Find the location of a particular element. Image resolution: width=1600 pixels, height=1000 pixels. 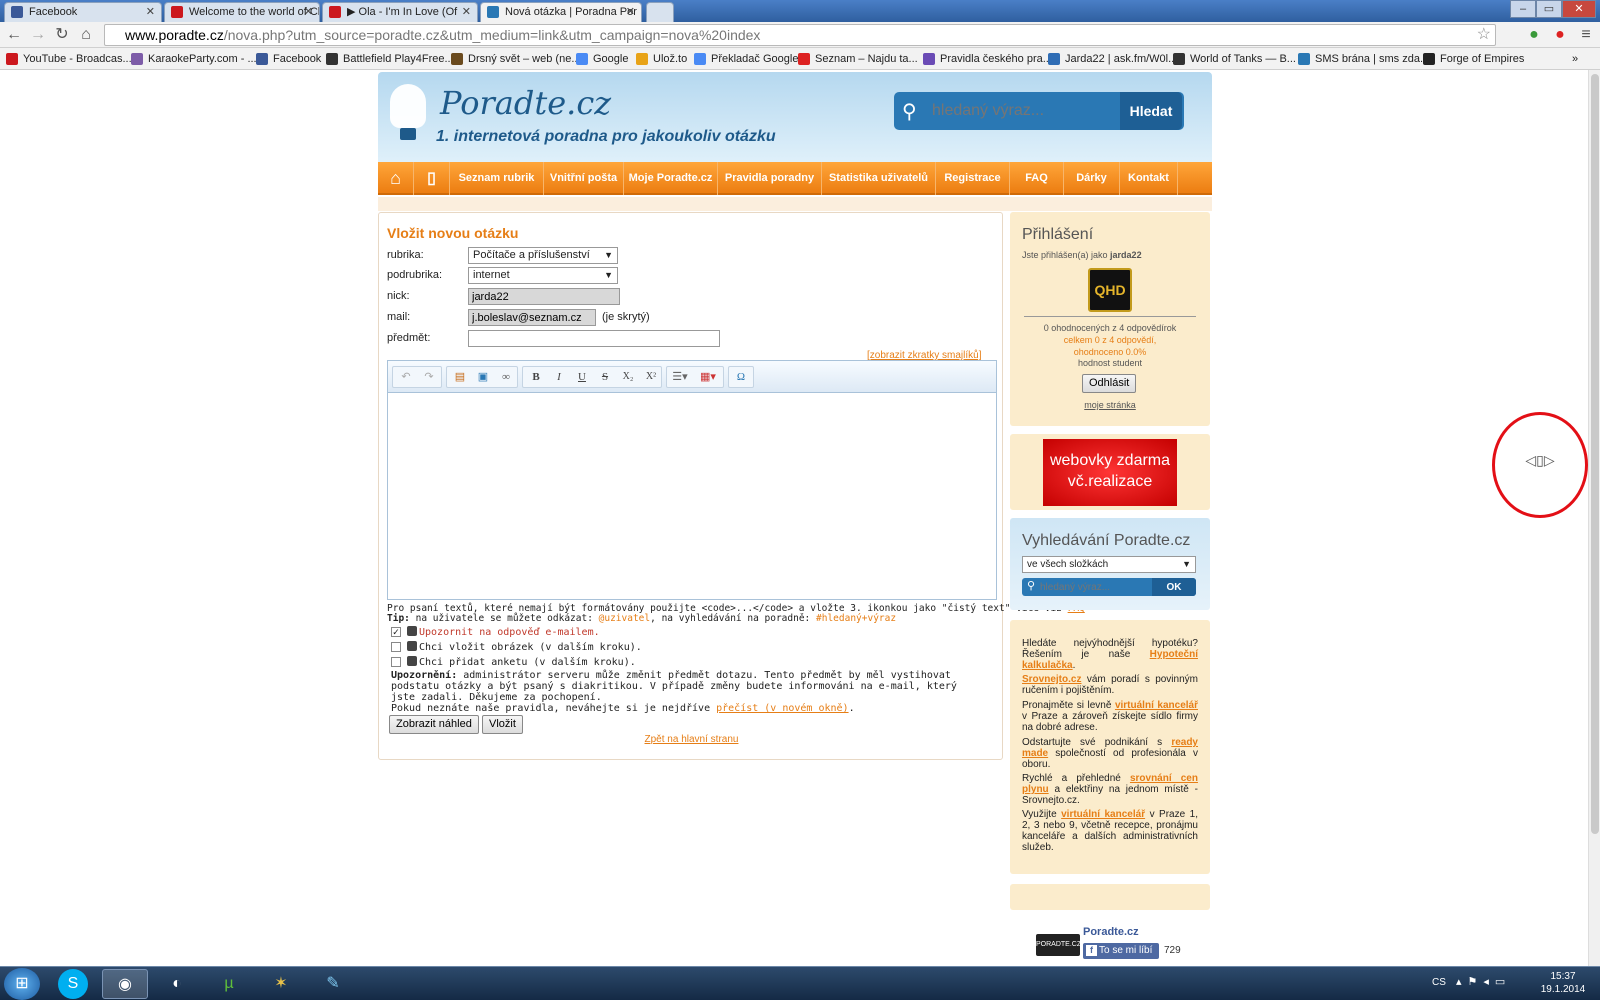

italic-icon: I is located at coordinates (559, 377).